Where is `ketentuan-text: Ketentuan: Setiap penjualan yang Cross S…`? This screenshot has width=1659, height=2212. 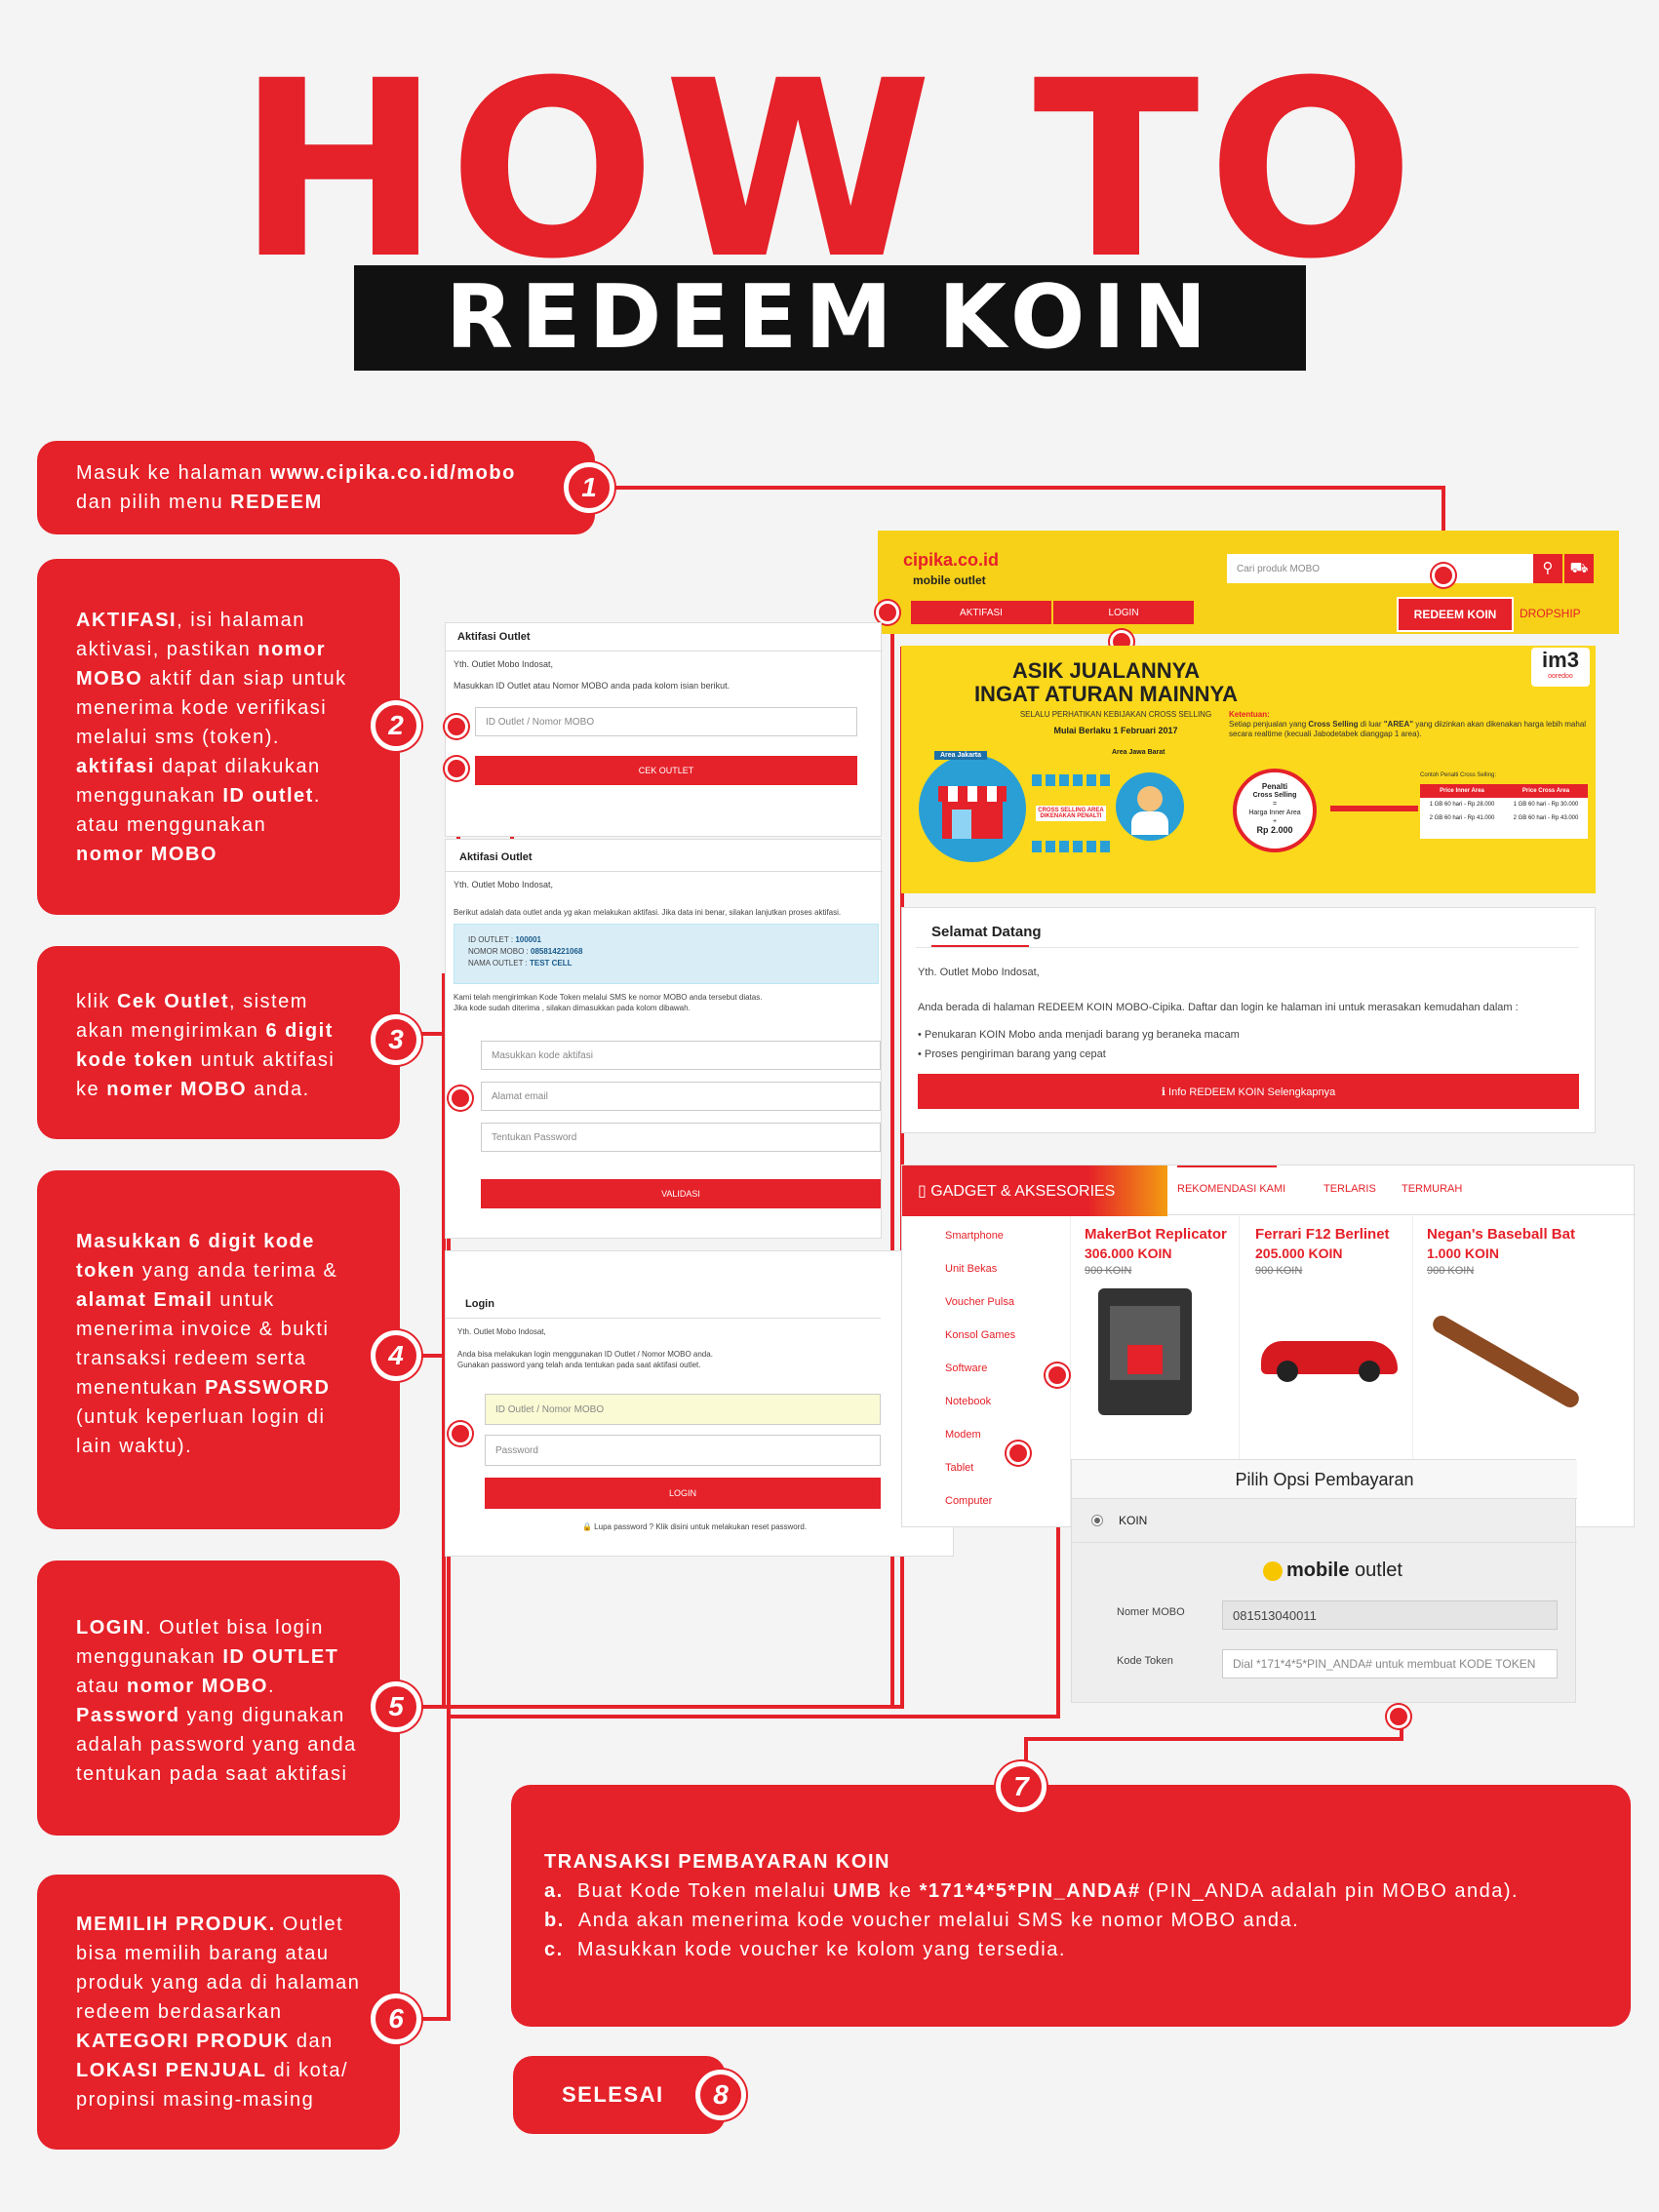
ketentuan-text: Ketentuan: Setiap penjualan yang Cross S… is located at coordinates (1408, 724).